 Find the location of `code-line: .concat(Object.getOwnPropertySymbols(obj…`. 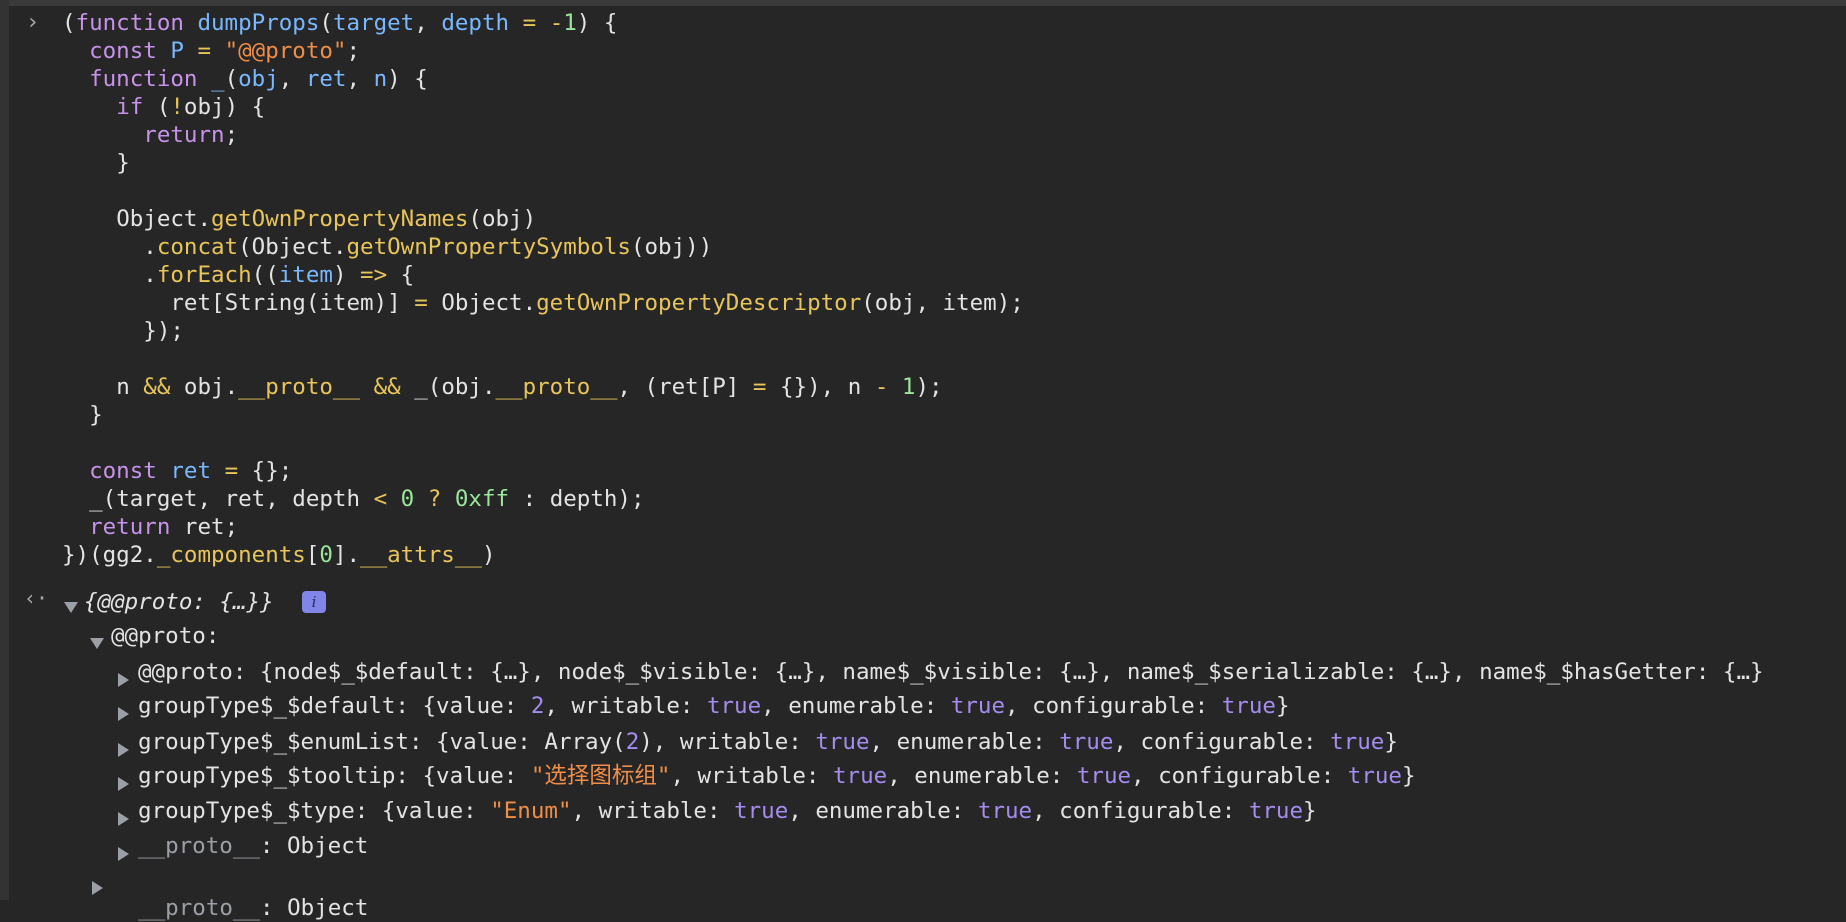

code-line: .concat(Object.getOwnPropertySymbols(obj… is located at coordinates (428, 247).